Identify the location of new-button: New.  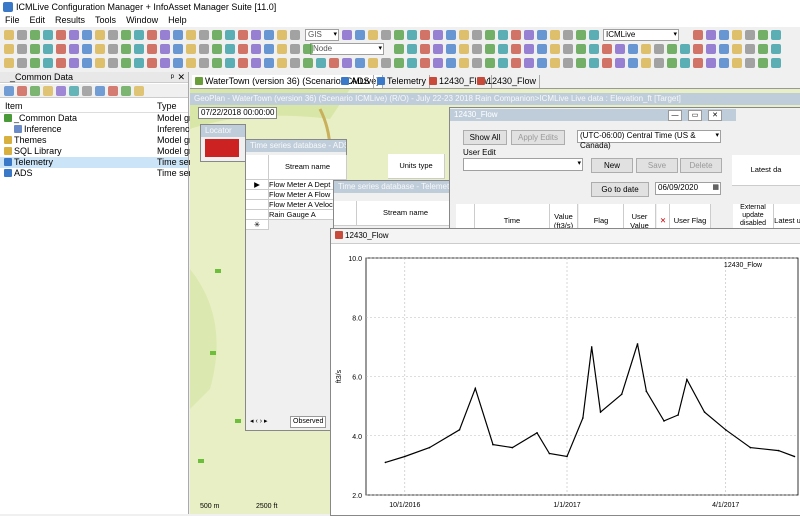
(612, 165).